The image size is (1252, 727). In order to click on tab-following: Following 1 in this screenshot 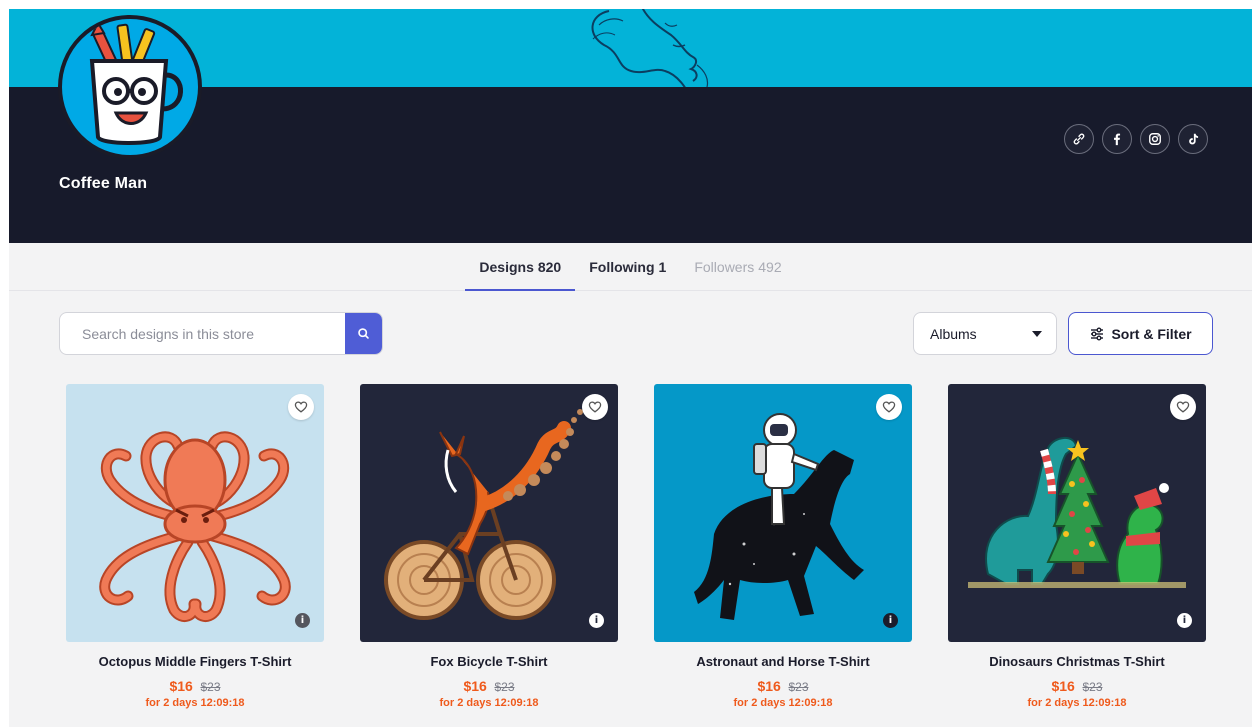, I will do `click(627, 266)`.